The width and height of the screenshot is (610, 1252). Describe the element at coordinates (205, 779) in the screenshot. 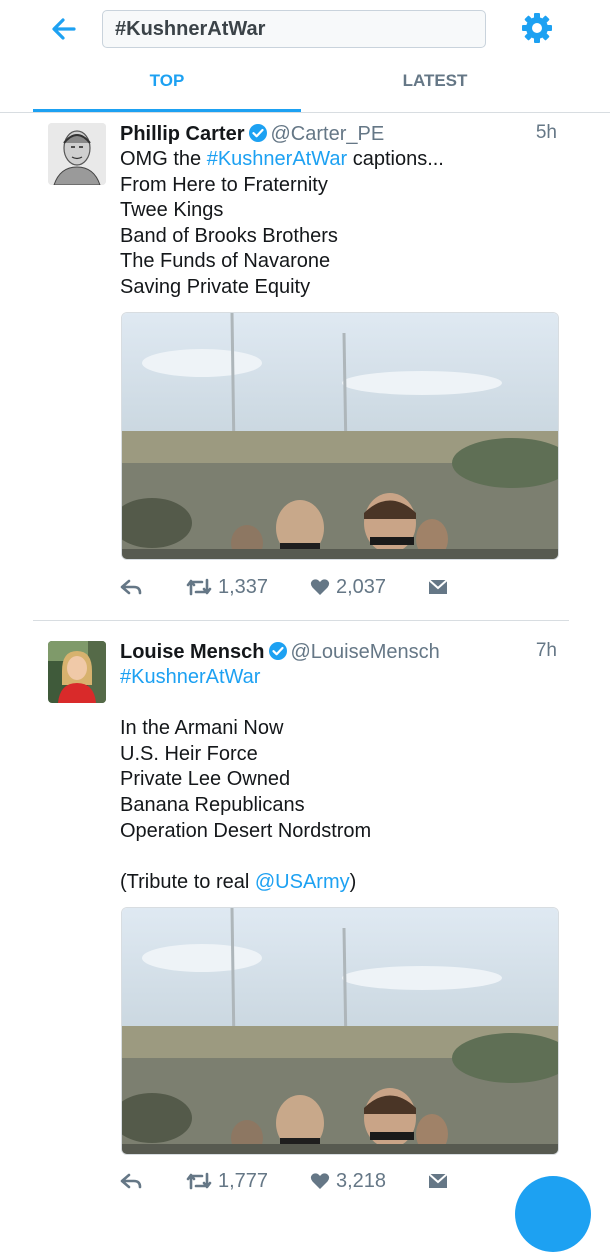

I see `tweet-line: Private Lee Owned` at that location.